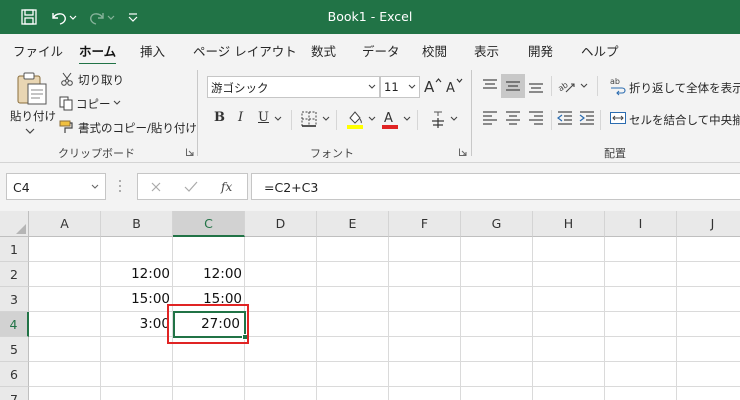  I want to click on font-color-icon: A, so click(390, 119).